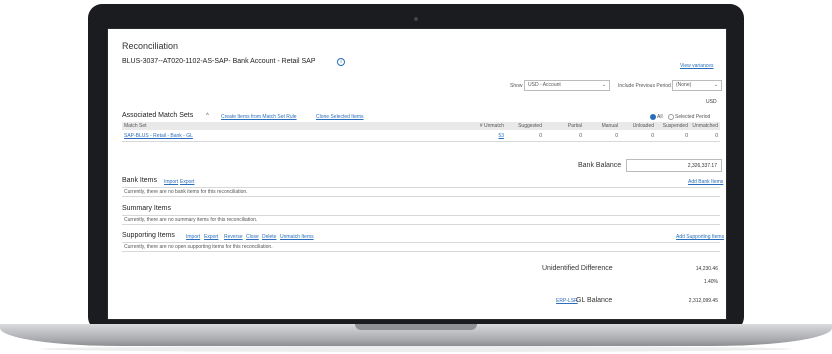 The height and width of the screenshot is (354, 832). Describe the element at coordinates (706, 269) in the screenshot. I see `unidentified-value: 14,230.46` at that location.